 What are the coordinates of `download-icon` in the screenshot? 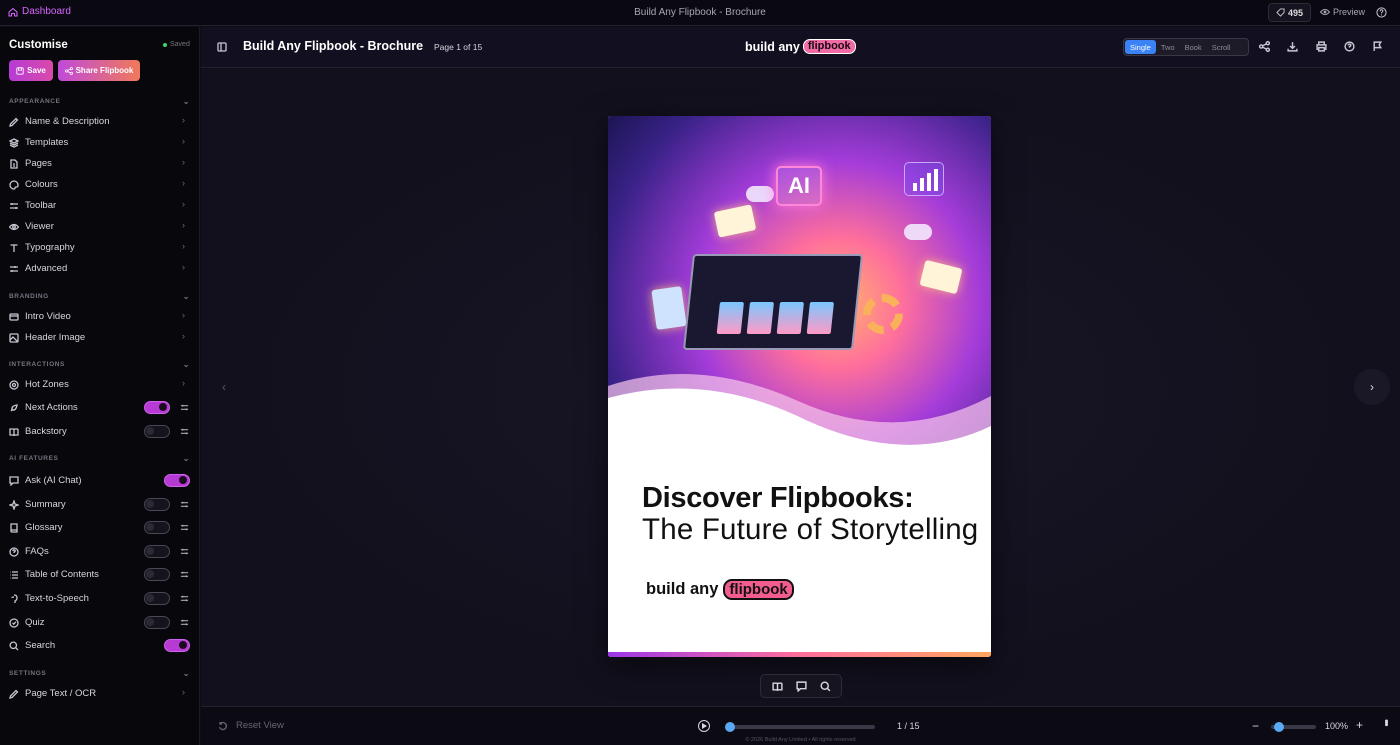 It's located at (1292, 46).